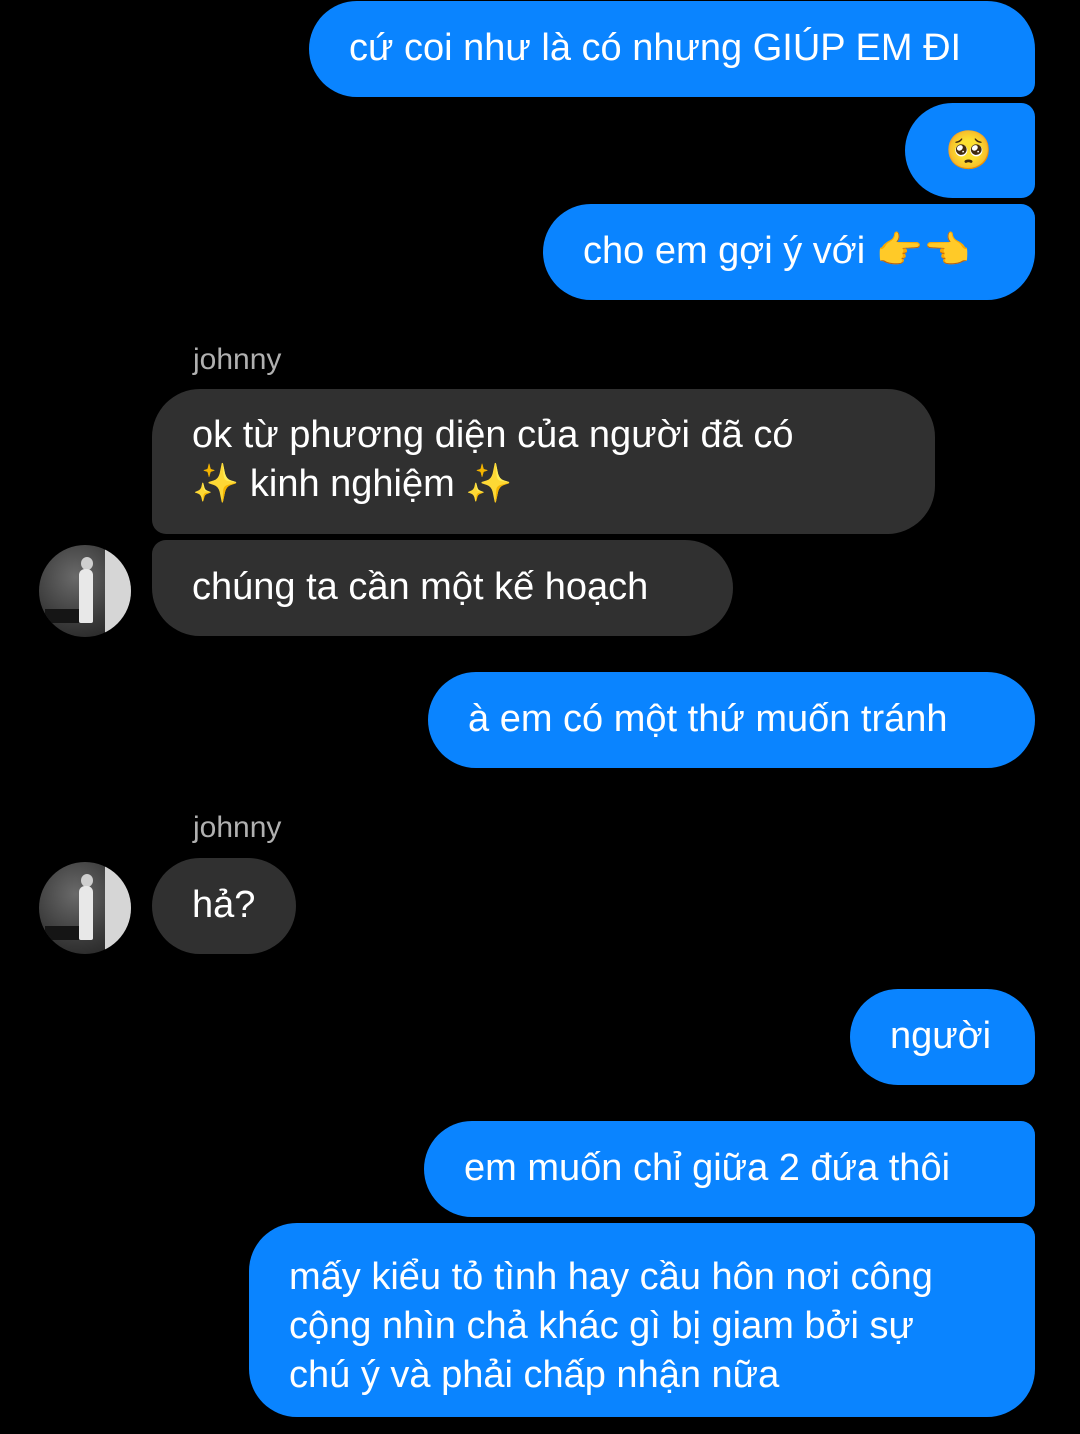 The image size is (1080, 1434). I want to click on message-bubble-outgoing: cho em gợi ý với 👉👈, so click(789, 252).